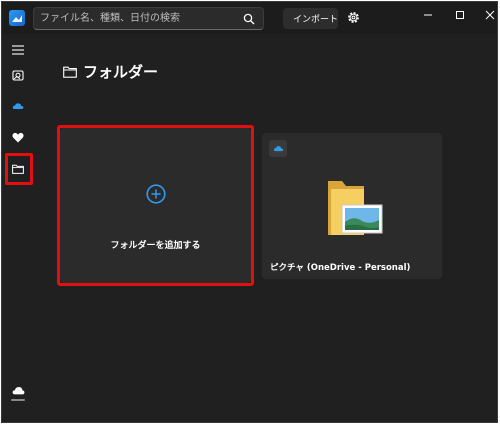 This screenshot has height=424, width=500. What do you see at coordinates (70, 72) in the screenshot?
I see `folder-title-icon` at bounding box center [70, 72].